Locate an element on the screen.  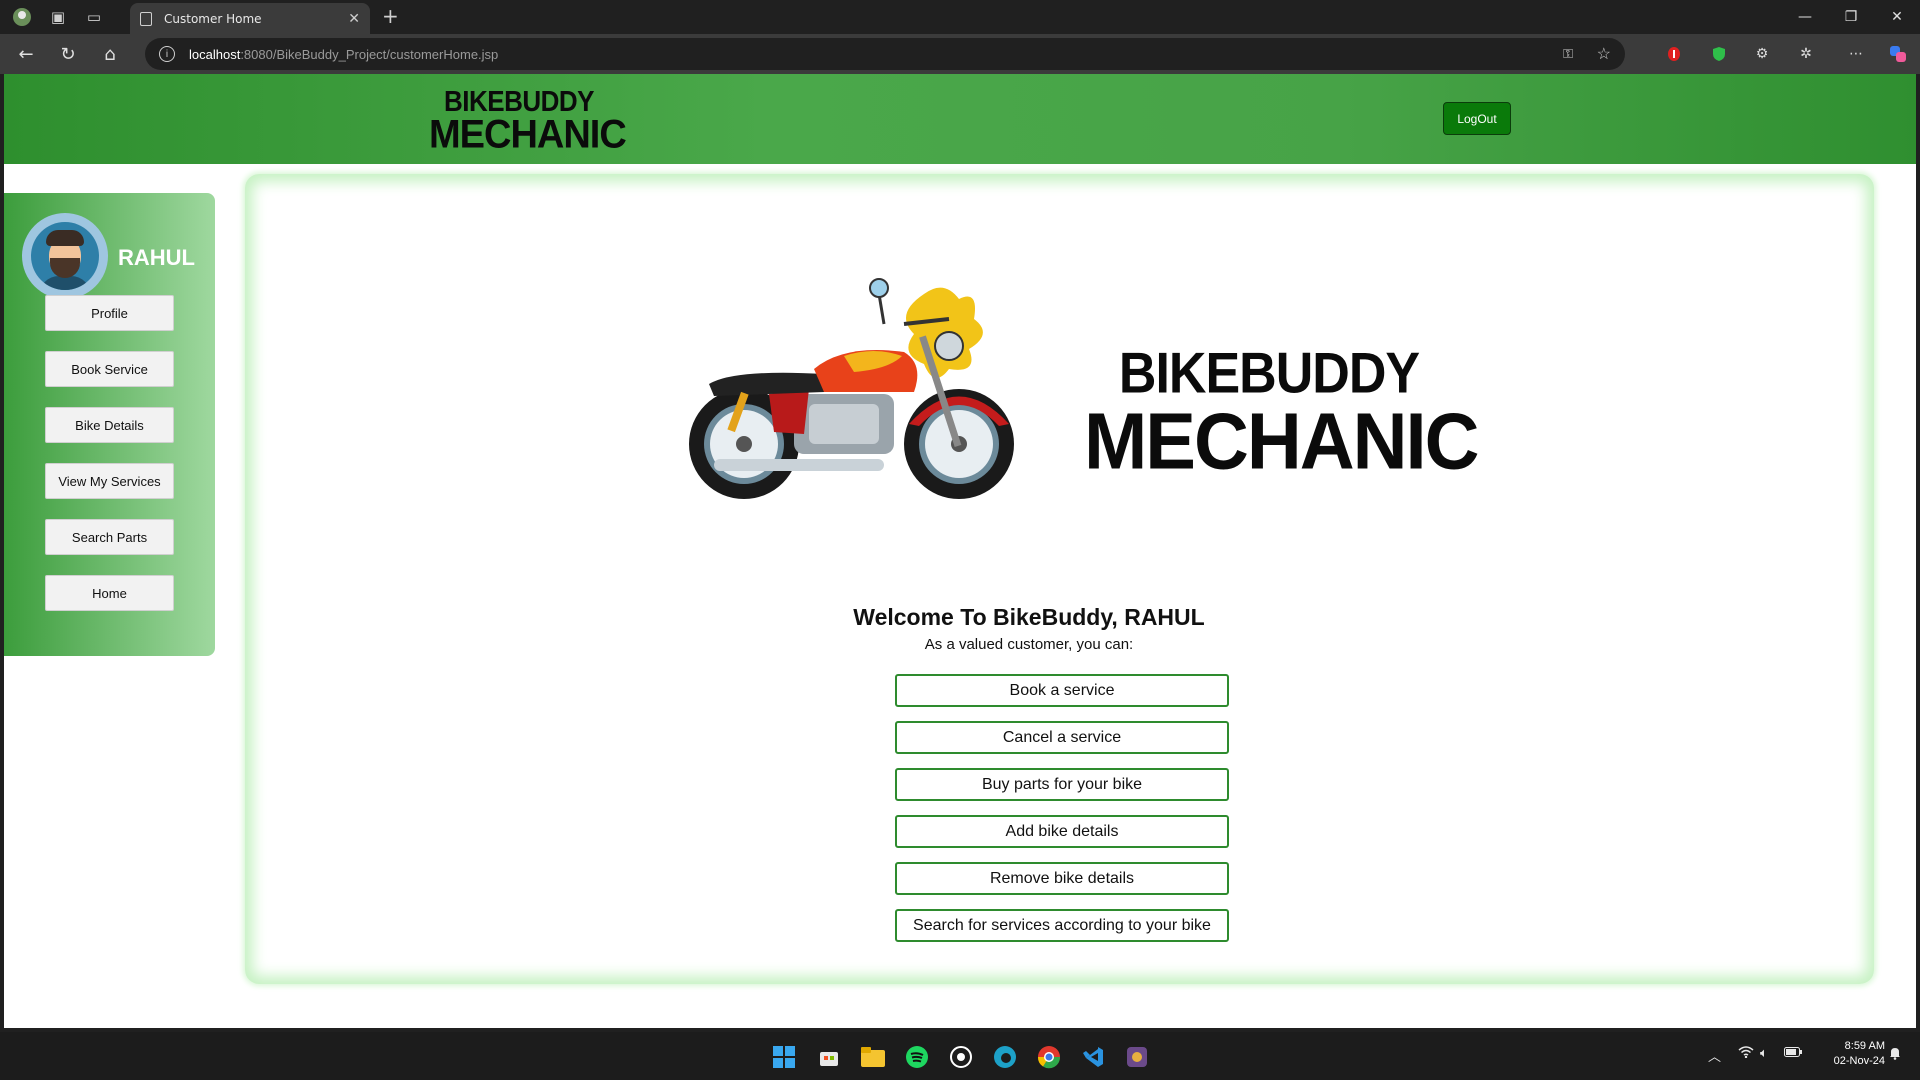
avatar-image is located at coordinates (65, 256).